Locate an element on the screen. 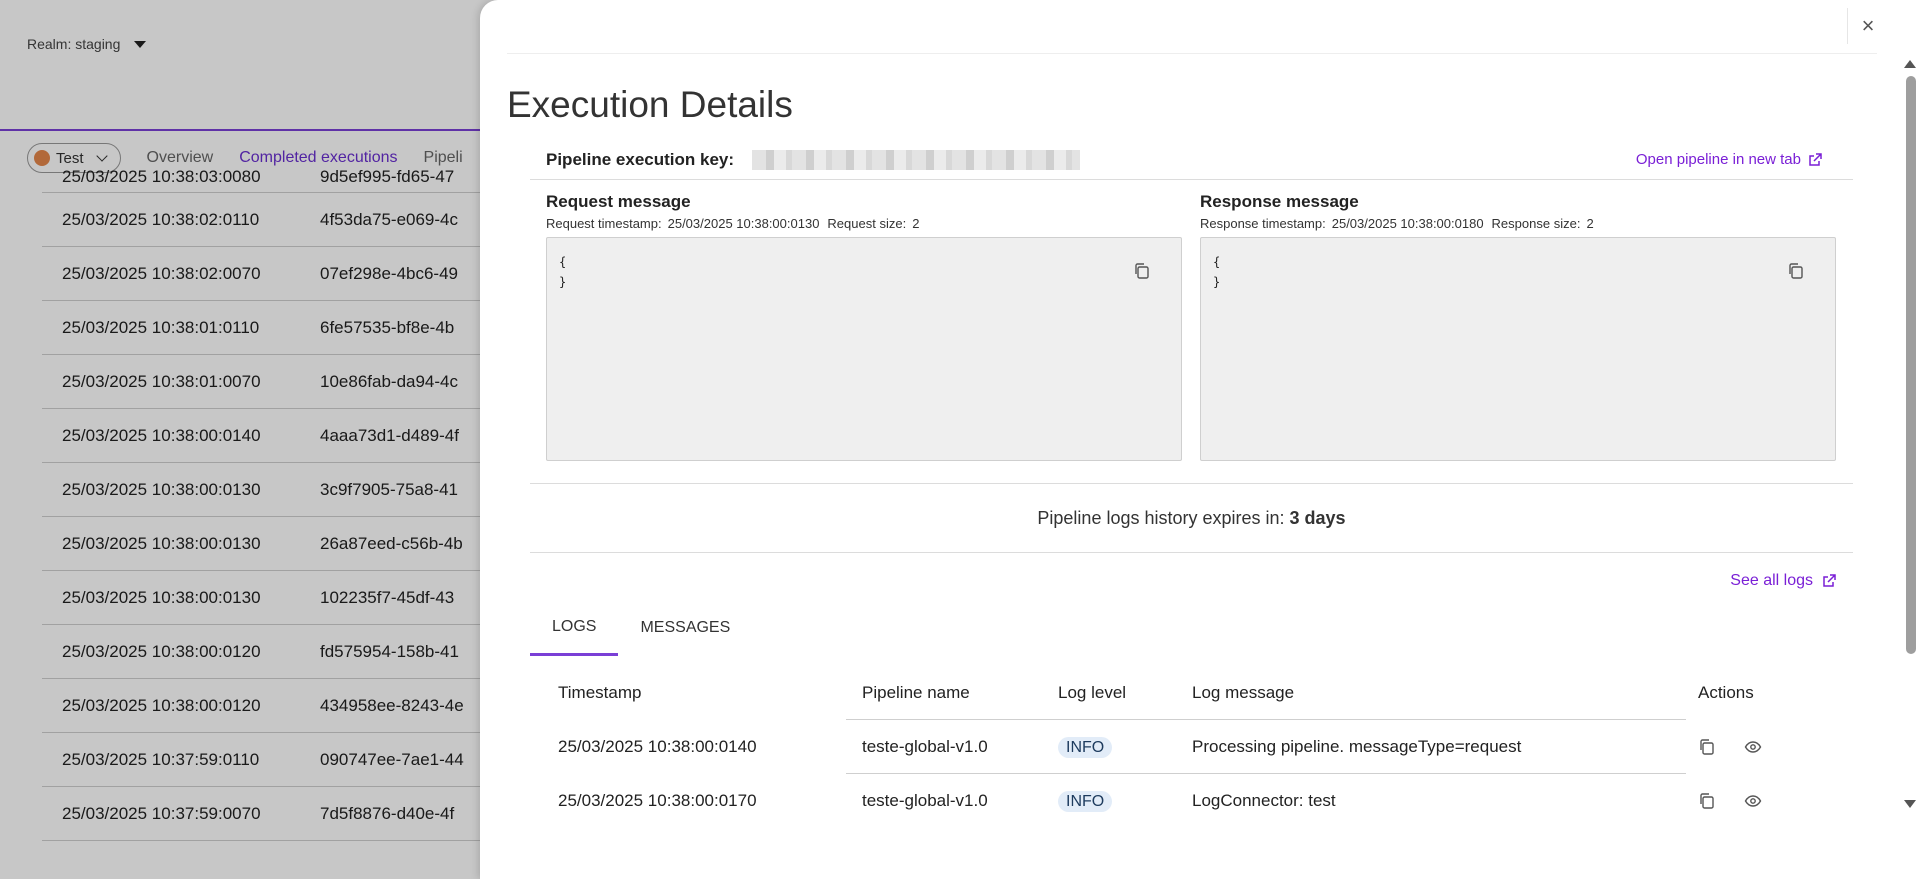 The height and width of the screenshot is (879, 1920). request-title: Request message is located at coordinates (618, 201).